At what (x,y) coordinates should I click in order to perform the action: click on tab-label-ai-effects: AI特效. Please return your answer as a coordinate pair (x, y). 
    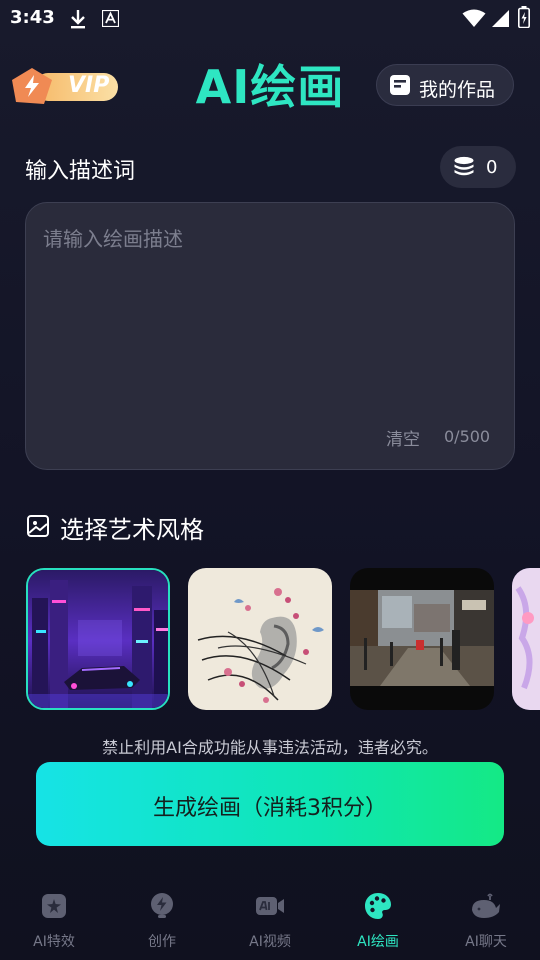
    Looking at the image, I should click on (54, 942).